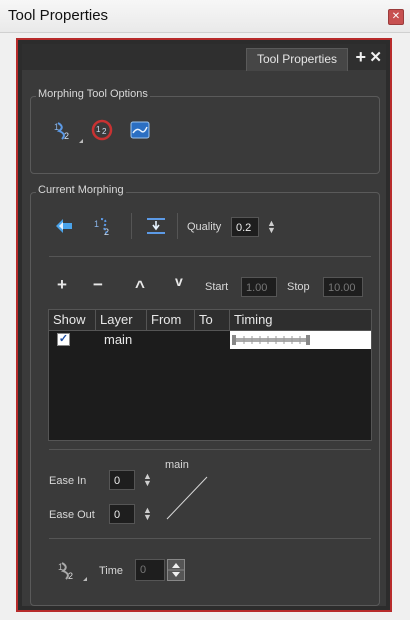  I want to click on tab-tool-properties: Tool Properties, so click(296, 59).